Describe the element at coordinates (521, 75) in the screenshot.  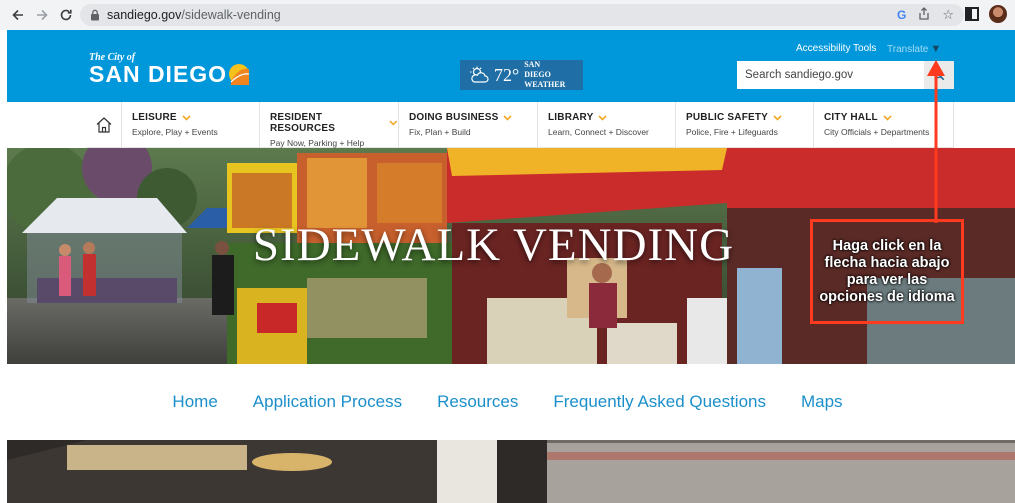
I see `weather-widget: 72° SAN DIEGO WEATHER` at that location.